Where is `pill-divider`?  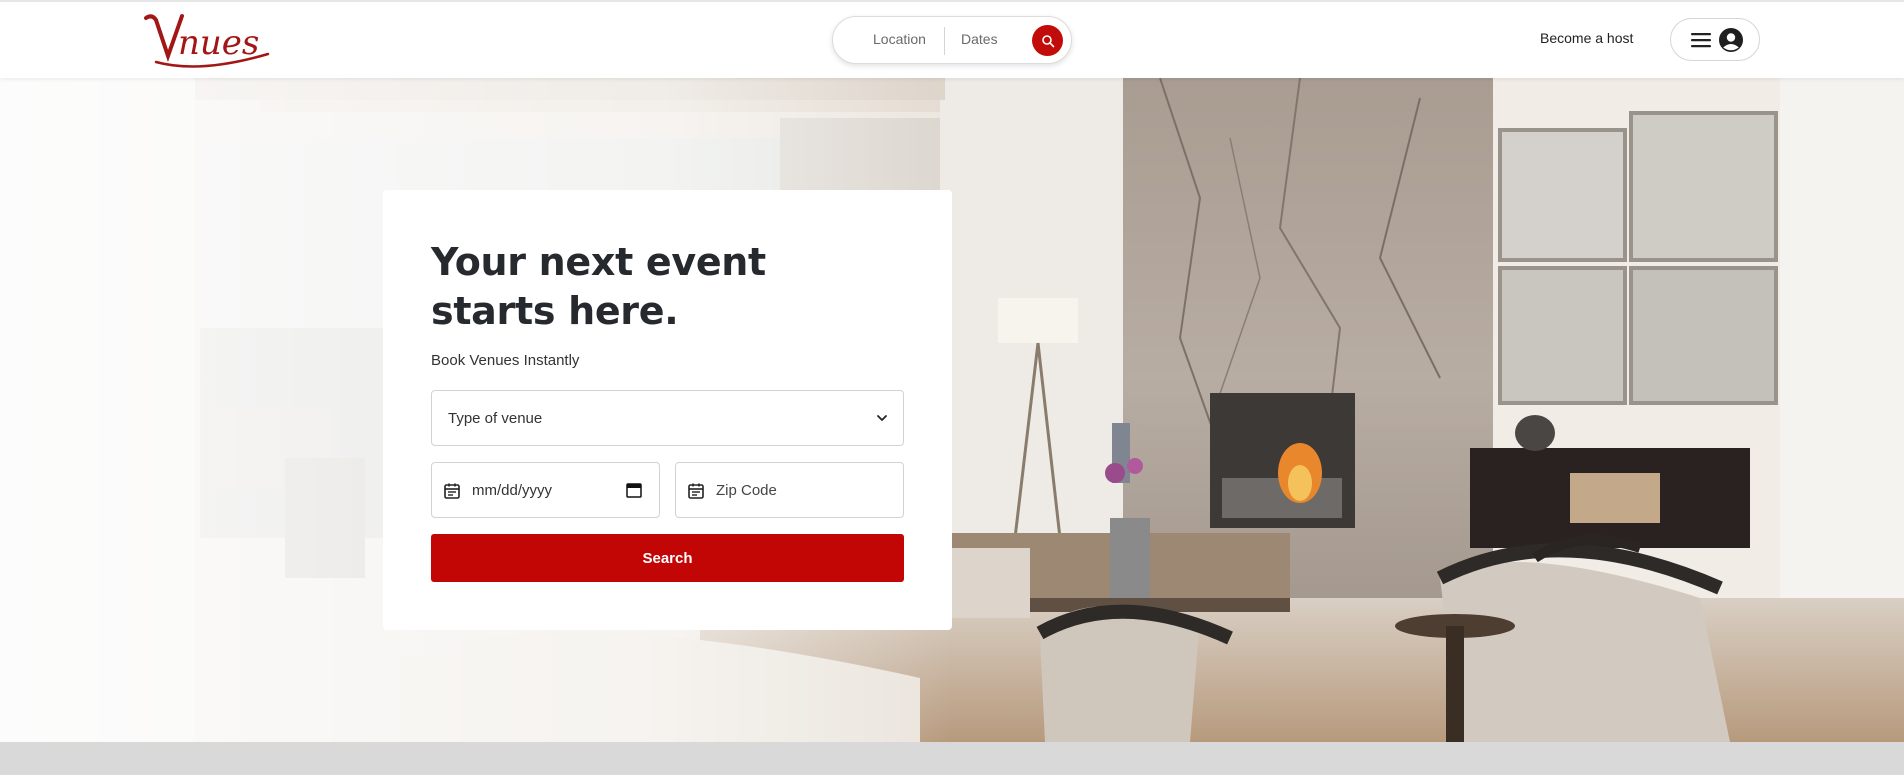 pill-divider is located at coordinates (944, 41).